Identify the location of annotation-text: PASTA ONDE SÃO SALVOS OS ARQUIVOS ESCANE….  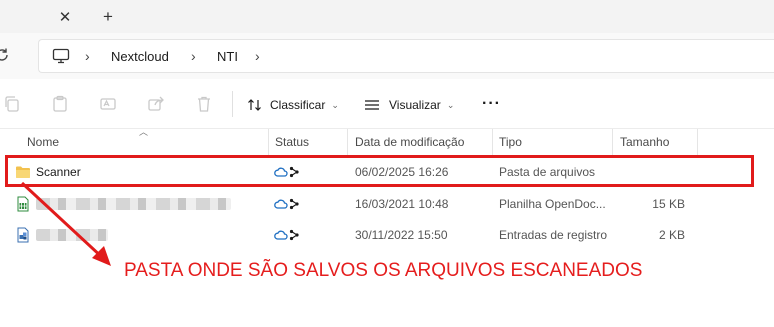
(383, 270).